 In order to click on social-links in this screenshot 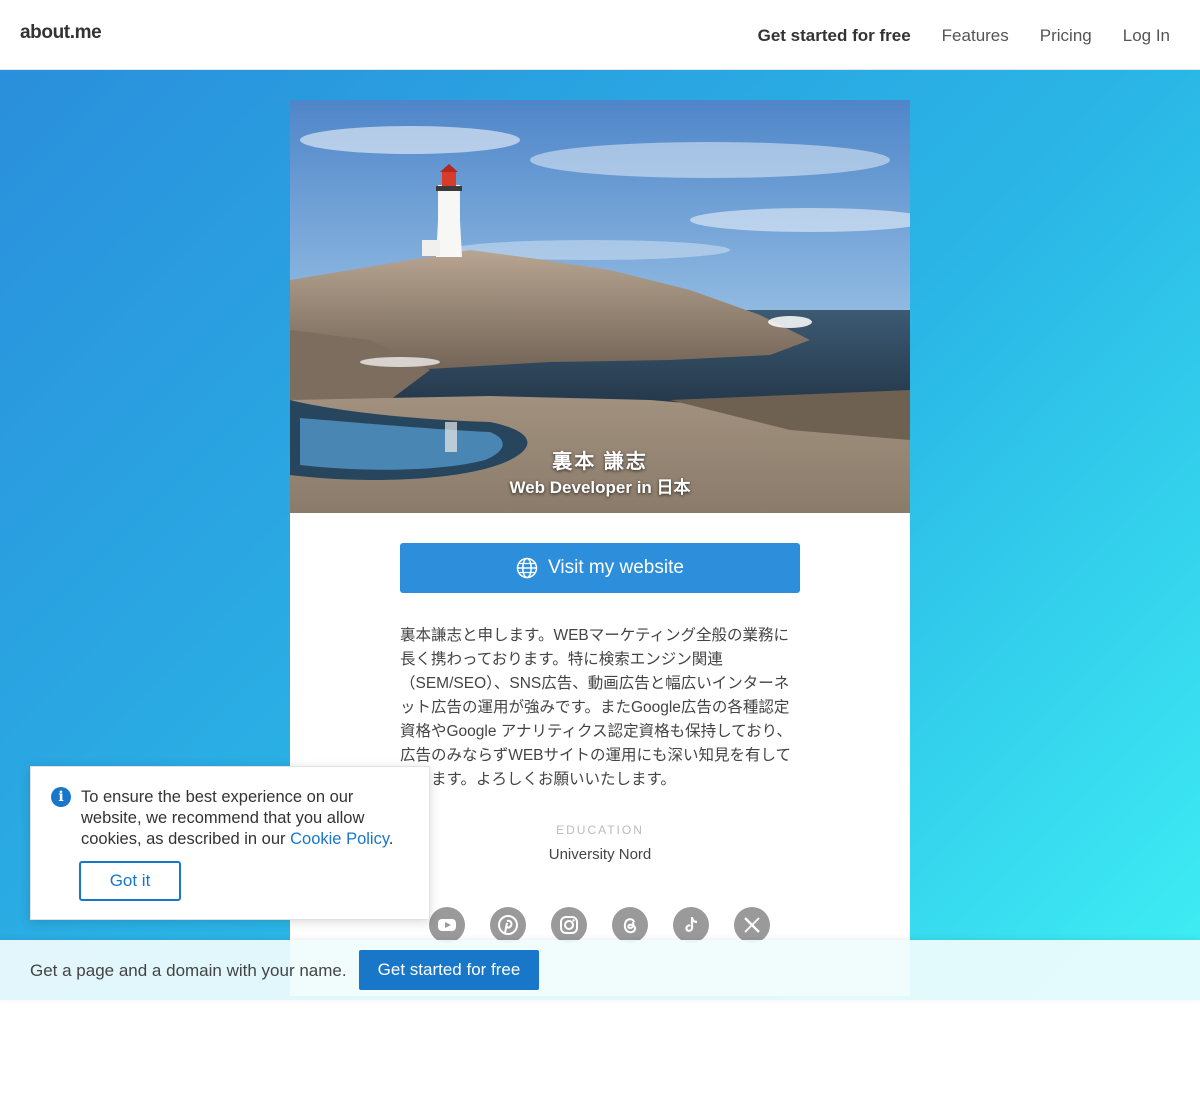, I will do `click(599, 925)`.